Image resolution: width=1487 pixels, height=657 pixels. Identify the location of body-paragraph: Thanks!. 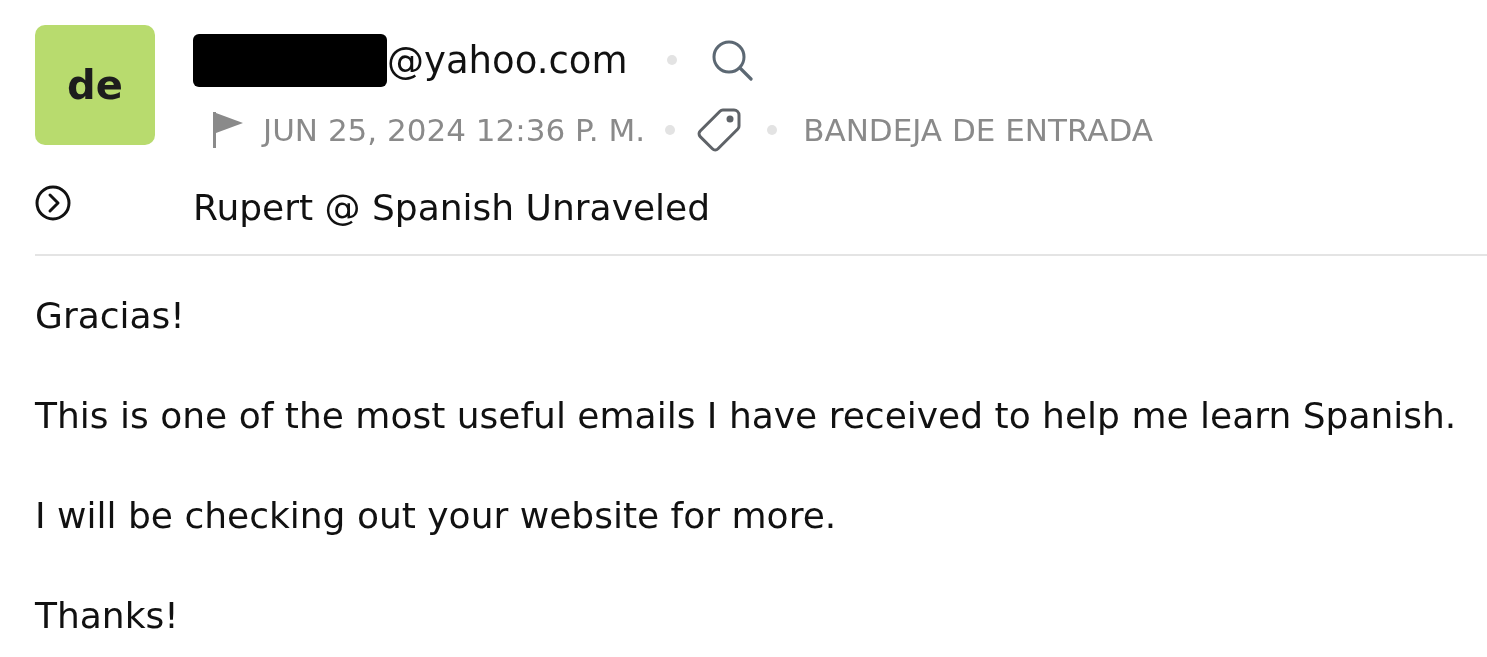
(107, 616).